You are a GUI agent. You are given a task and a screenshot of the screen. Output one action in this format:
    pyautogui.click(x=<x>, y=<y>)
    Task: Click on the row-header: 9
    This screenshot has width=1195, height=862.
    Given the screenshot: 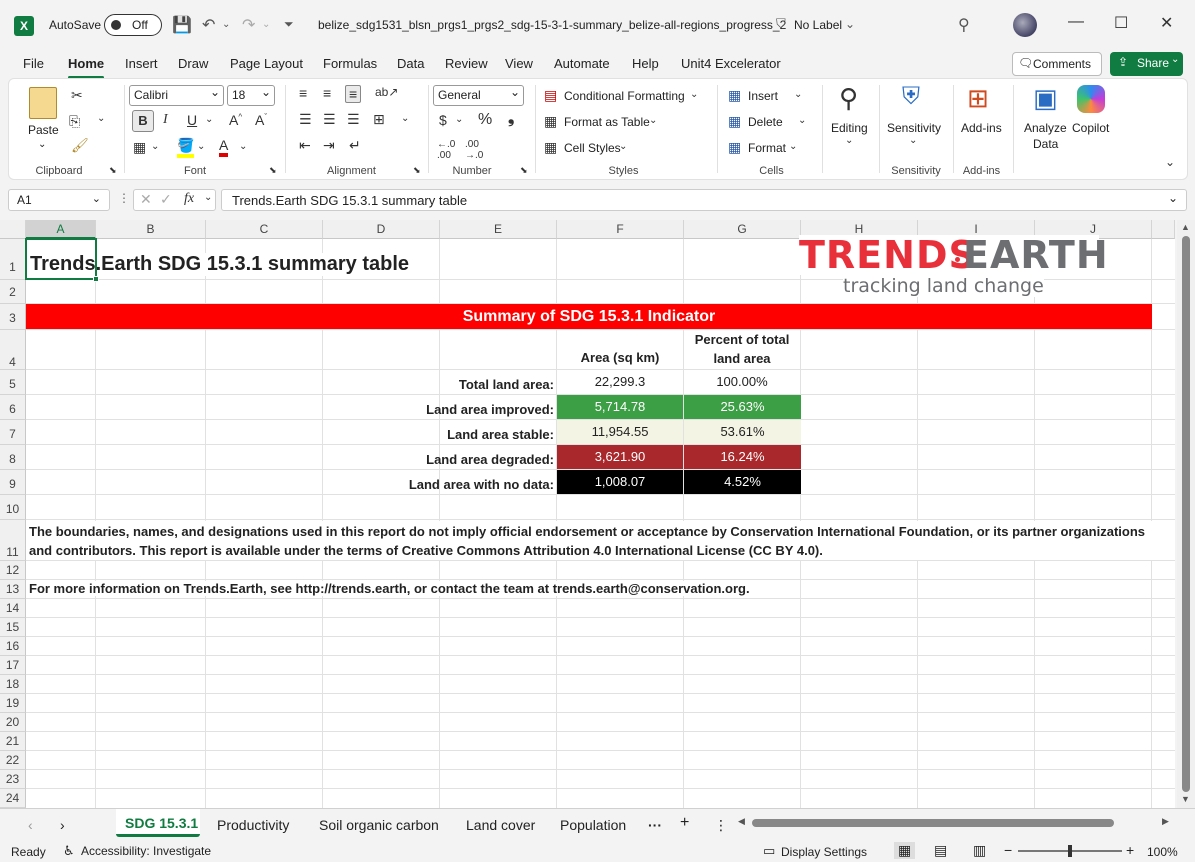 What is the action you would take?
    pyautogui.click(x=13, y=482)
    